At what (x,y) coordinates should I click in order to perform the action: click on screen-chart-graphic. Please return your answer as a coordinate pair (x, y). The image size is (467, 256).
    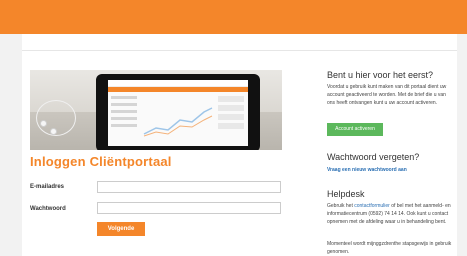
    Looking at the image, I should click on (178, 122).